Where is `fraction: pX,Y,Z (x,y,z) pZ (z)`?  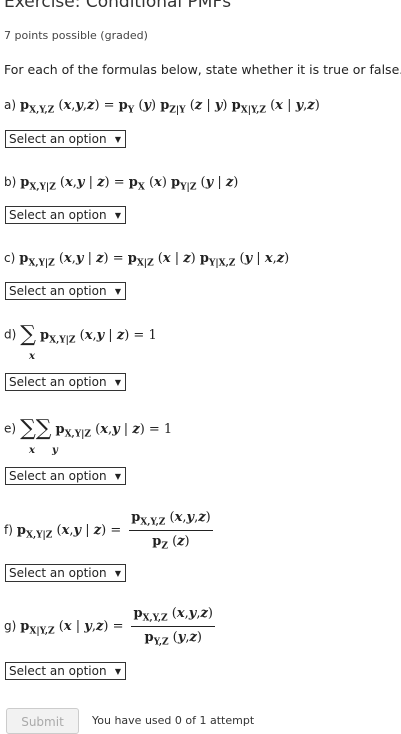
fraction: pX,Y,Z (x,y,z) pZ (z) is located at coordinates (171, 531).